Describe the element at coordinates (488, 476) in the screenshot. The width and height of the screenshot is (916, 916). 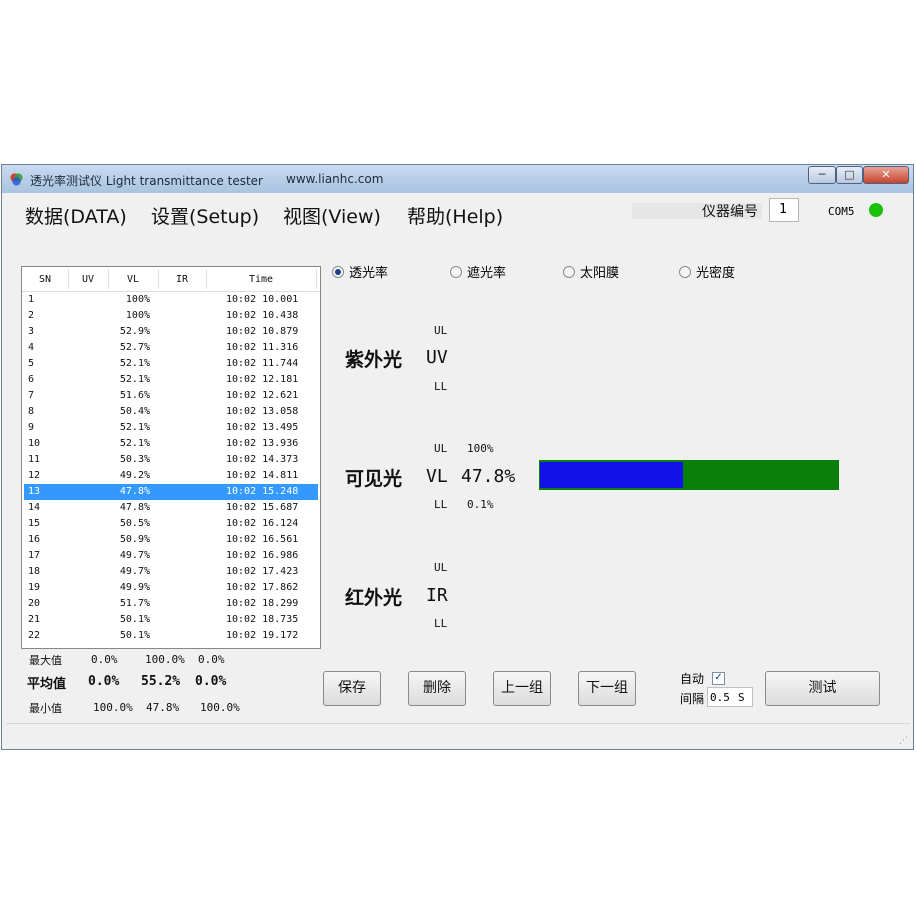
I see `vl-value: 47.8%` at that location.